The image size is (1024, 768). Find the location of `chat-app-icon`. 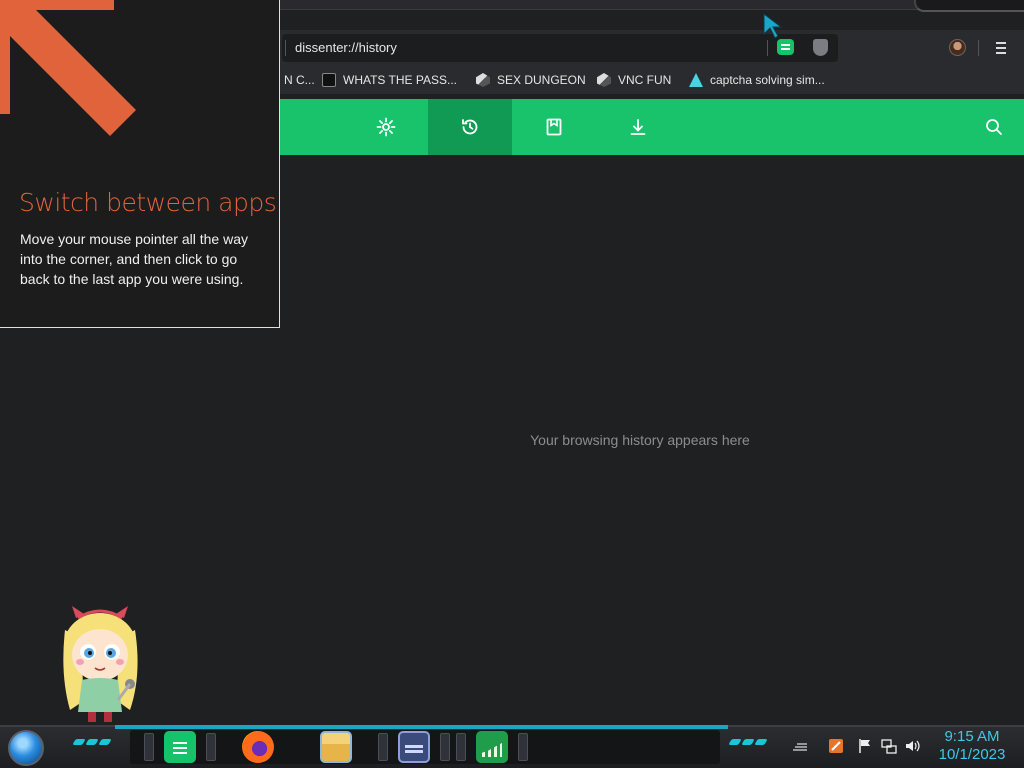

chat-app-icon is located at coordinates (180, 747).